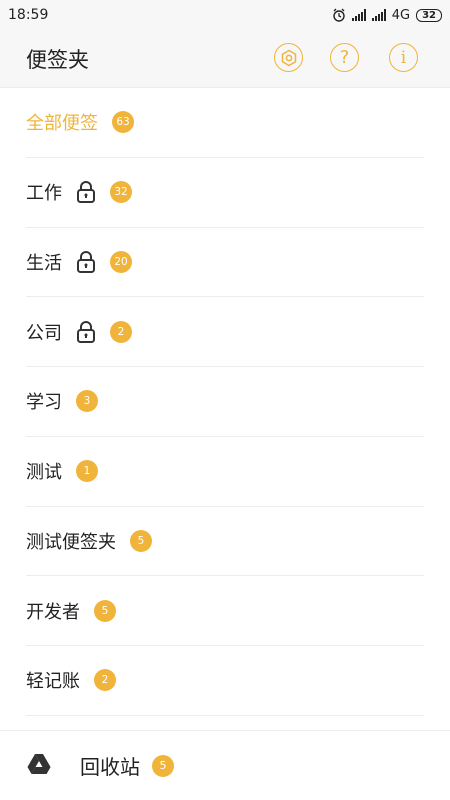 The width and height of the screenshot is (450, 800). What do you see at coordinates (225, 59) in the screenshot?
I see `app-header: 便签夹 ? i` at bounding box center [225, 59].